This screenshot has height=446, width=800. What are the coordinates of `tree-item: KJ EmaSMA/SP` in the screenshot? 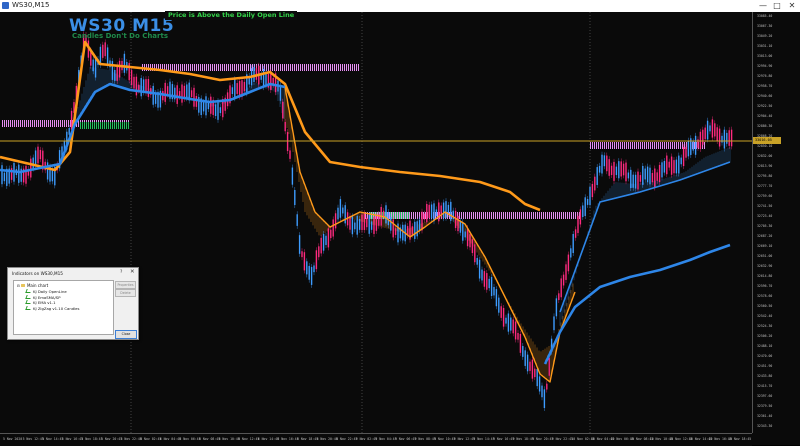 It's located at (43, 297).